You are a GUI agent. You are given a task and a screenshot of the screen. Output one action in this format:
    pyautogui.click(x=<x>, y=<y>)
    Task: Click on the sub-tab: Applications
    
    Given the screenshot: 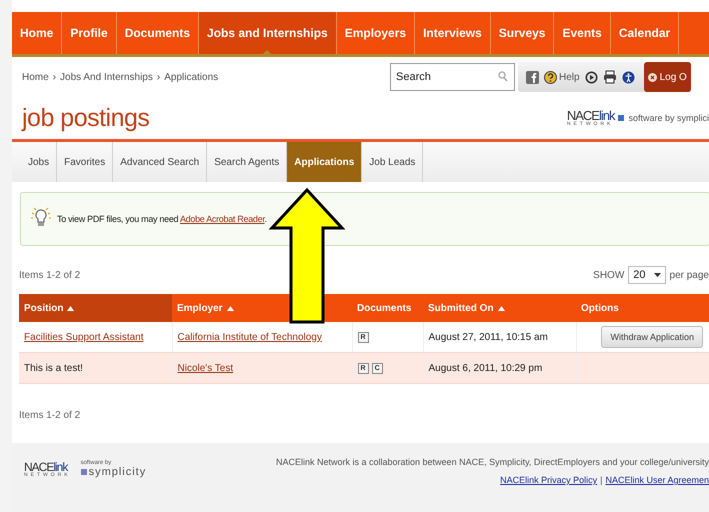 What is the action you would take?
    pyautogui.click(x=324, y=162)
    